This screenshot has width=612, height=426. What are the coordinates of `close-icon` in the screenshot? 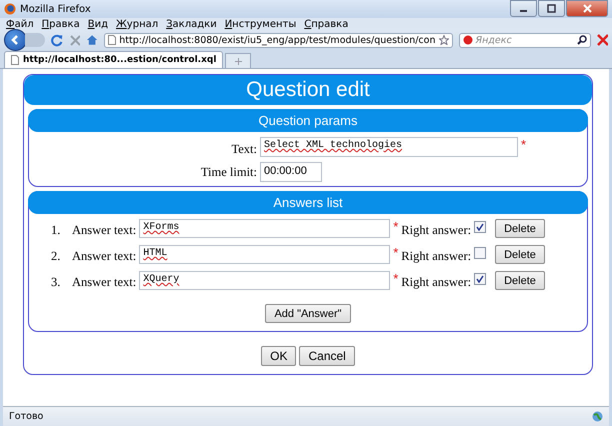 It's located at (587, 8).